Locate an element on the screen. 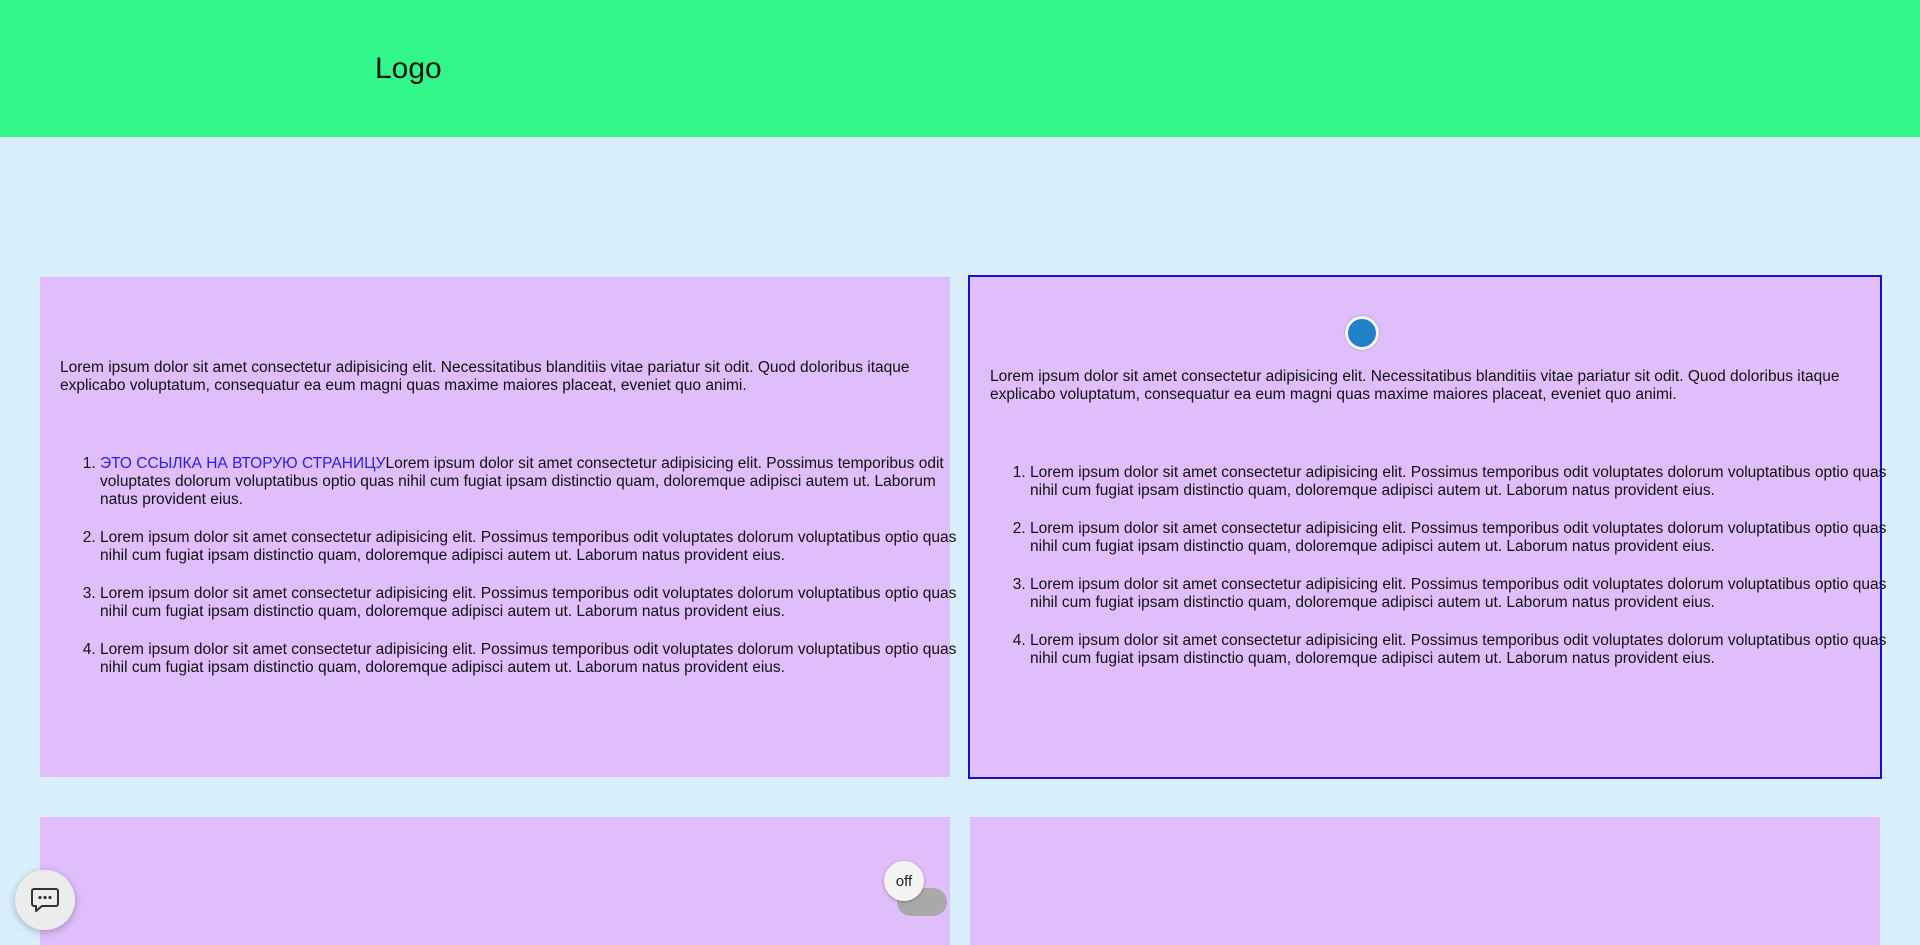 This screenshot has height=945, width=1920. toggle-label: off is located at coordinates (904, 881).